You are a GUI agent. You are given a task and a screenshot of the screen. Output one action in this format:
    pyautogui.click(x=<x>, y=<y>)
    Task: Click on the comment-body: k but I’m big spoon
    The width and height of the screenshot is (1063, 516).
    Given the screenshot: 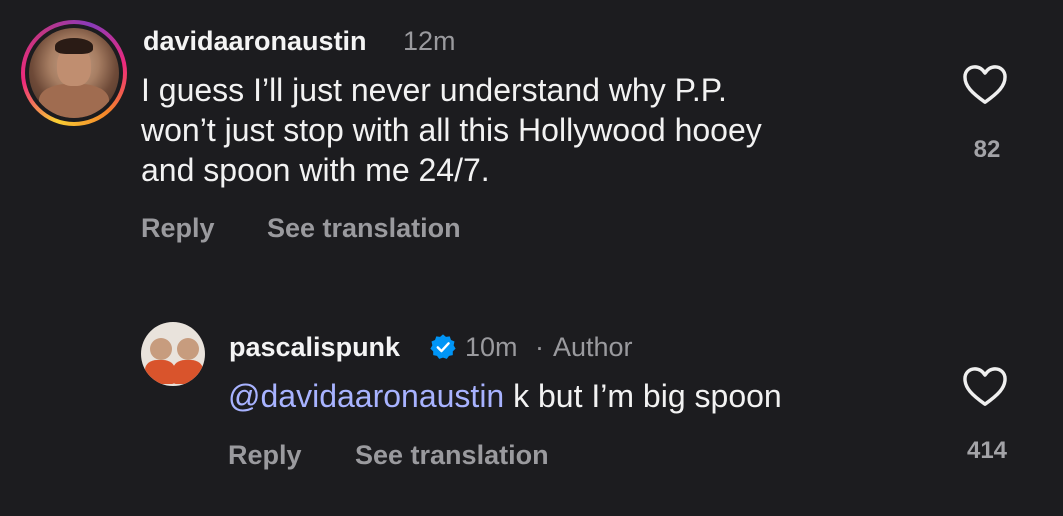 What is the action you would take?
    pyautogui.click(x=643, y=396)
    